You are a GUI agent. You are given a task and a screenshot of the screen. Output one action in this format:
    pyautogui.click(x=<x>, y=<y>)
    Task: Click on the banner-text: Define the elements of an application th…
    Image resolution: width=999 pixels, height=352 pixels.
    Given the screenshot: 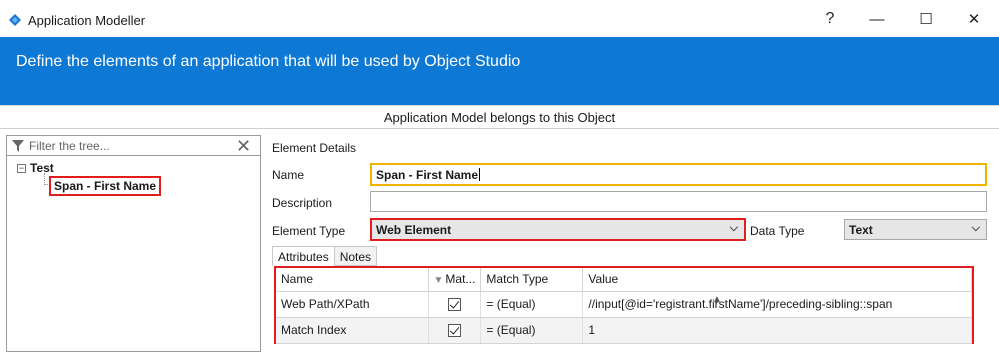 What is the action you would take?
    pyautogui.click(x=268, y=61)
    